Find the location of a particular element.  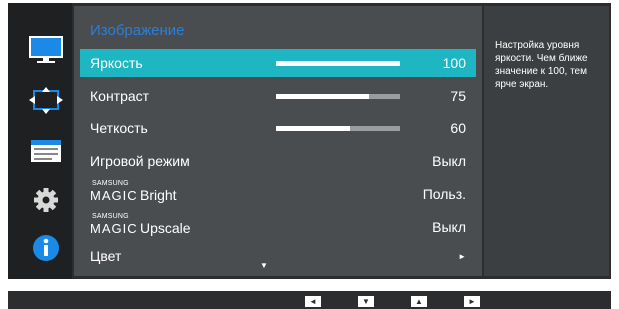

menu-item-label: SAMSUNG MAGIC Upscale is located at coordinates (140, 224).